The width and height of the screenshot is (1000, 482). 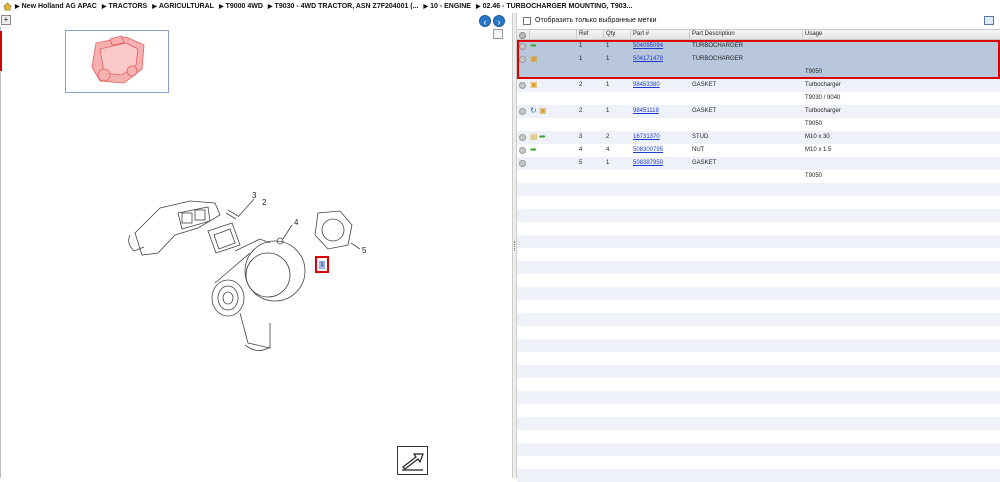 I want to click on arrow-zoom-icon, so click(x=413, y=462).